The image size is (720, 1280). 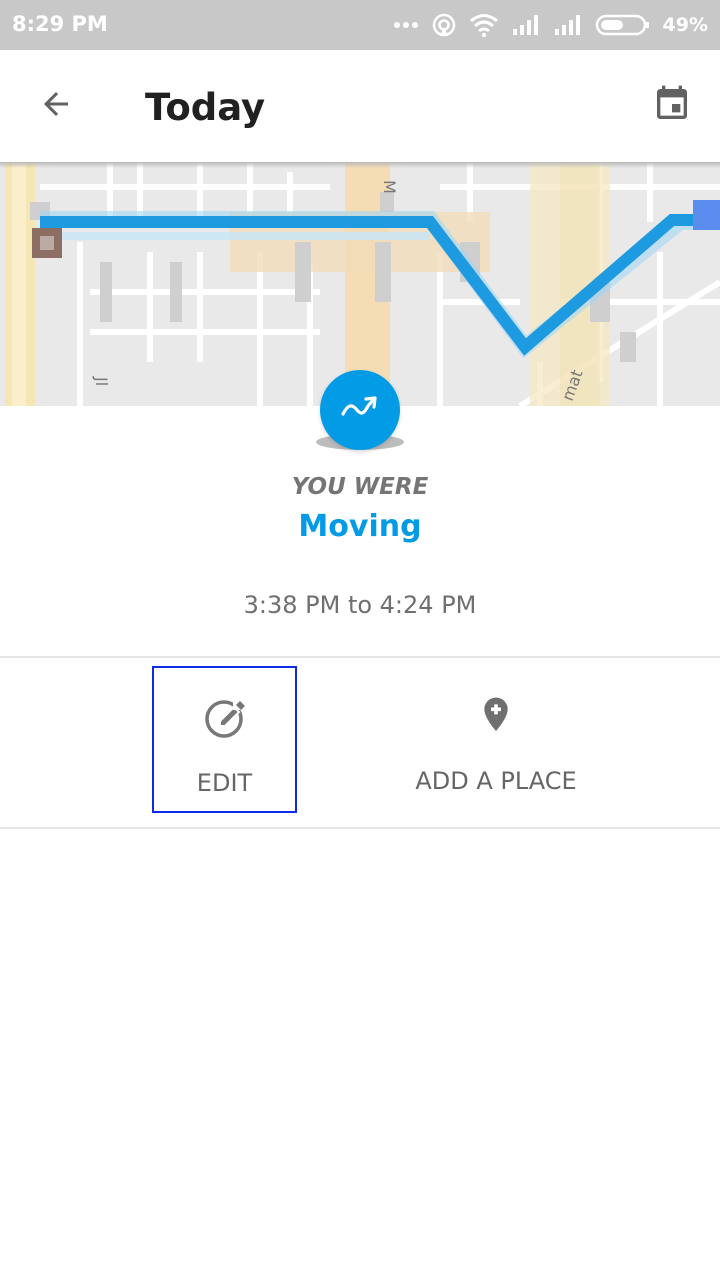 What do you see at coordinates (496, 781) in the screenshot?
I see `add-place-label: ADD A PLACE` at bounding box center [496, 781].